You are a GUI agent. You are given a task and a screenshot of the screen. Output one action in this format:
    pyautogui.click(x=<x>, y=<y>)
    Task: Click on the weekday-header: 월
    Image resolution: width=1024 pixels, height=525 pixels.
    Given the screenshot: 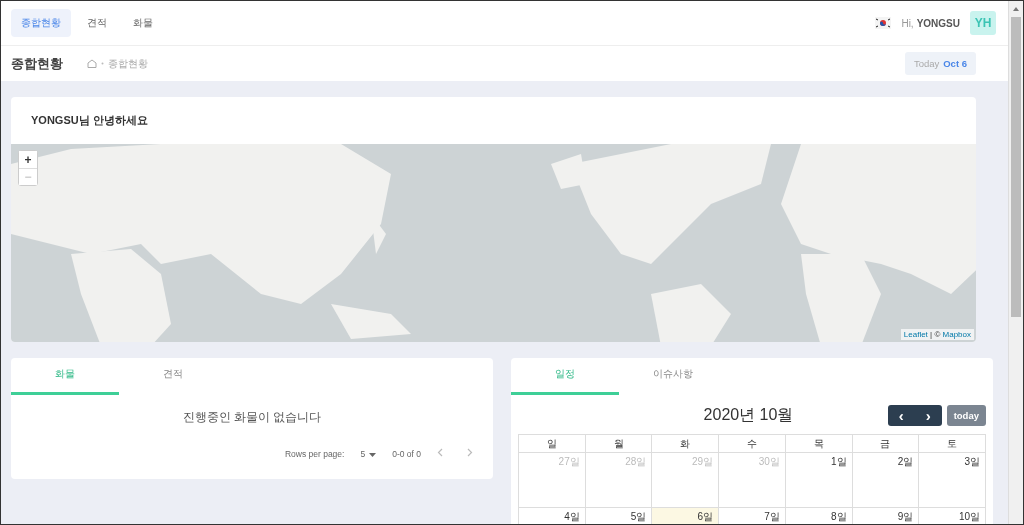 What is the action you would take?
    pyautogui.click(x=618, y=443)
    